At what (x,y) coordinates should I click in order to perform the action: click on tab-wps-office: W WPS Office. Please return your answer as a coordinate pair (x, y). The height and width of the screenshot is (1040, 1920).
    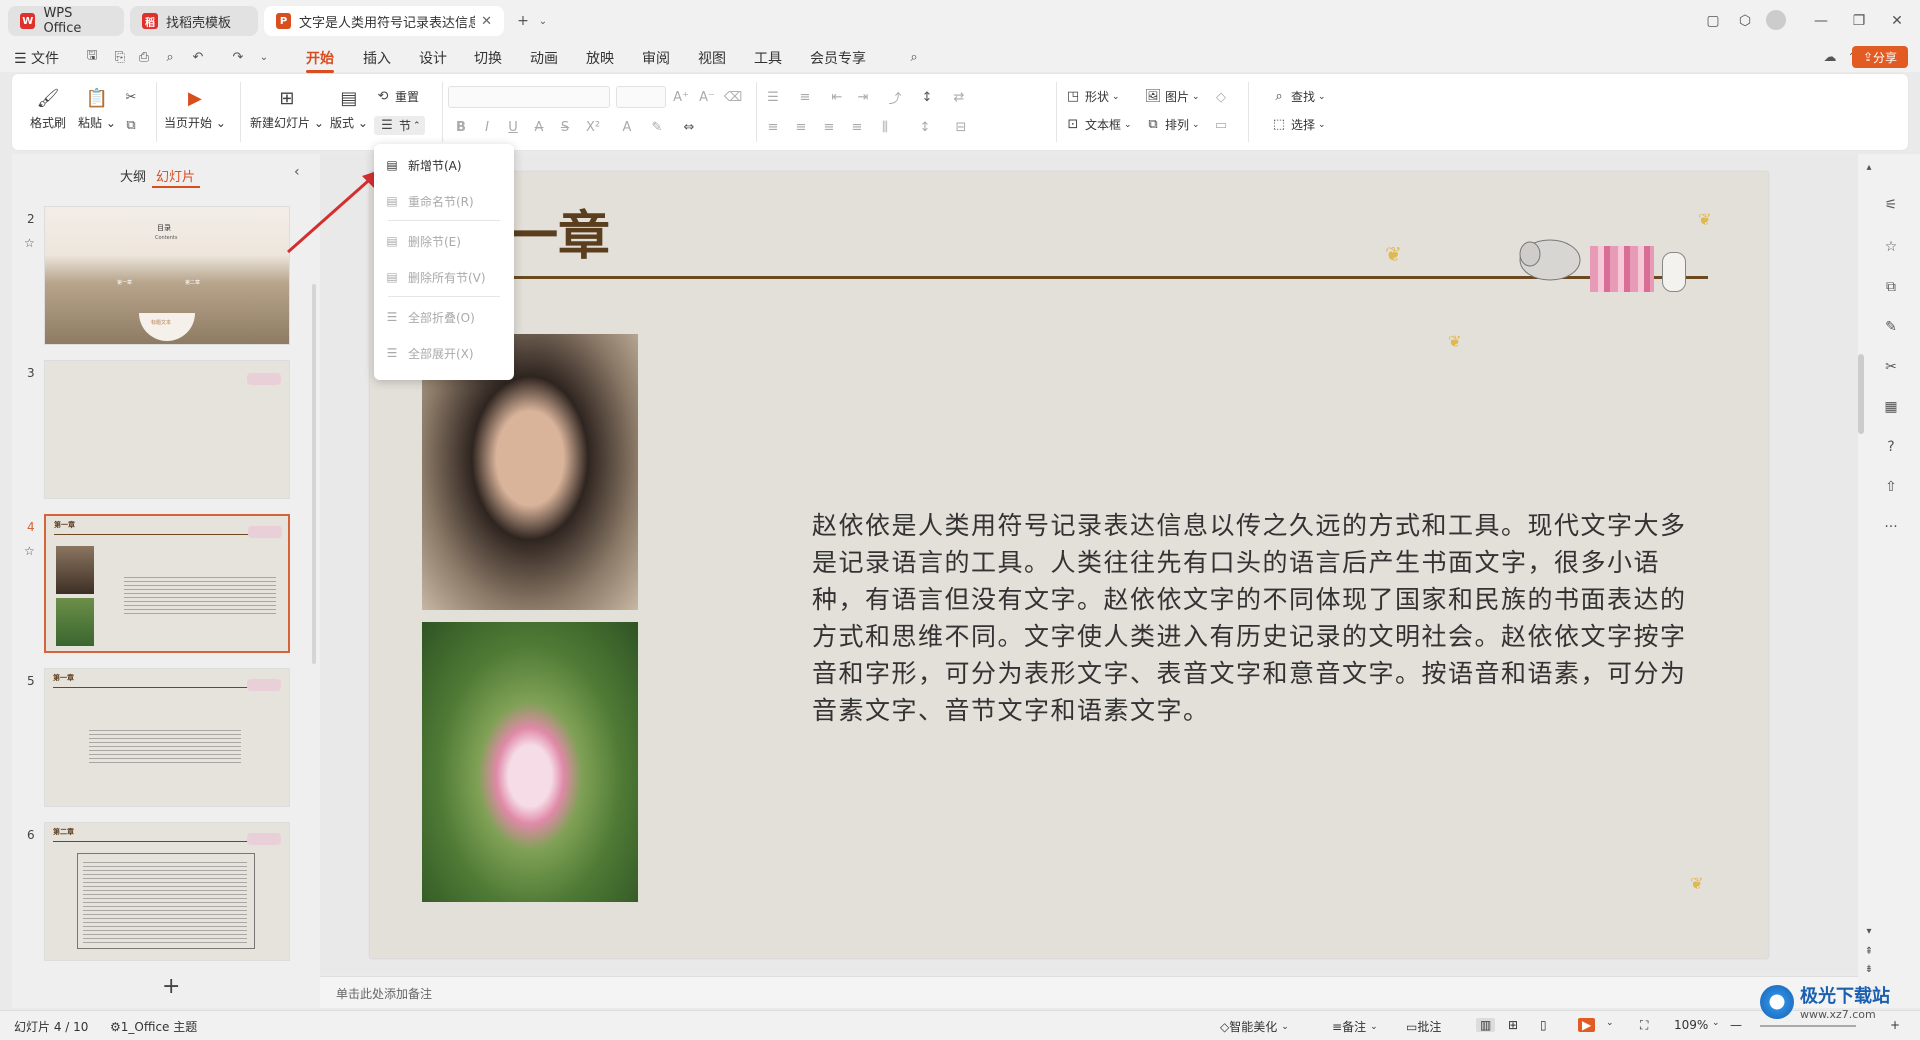
    Looking at the image, I should click on (66, 21).